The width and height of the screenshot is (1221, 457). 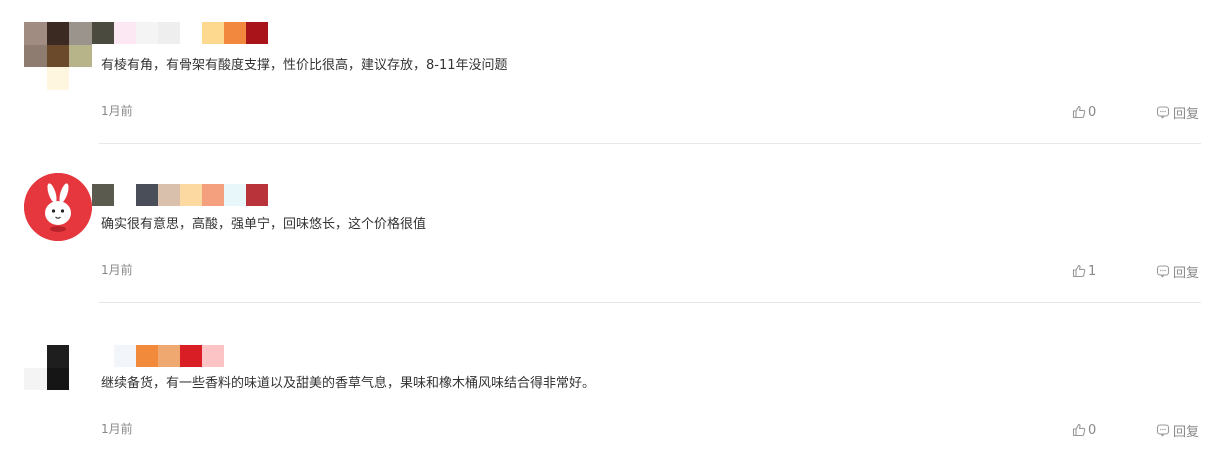 I want to click on comment-text: 确实很有意思，高酸，强单宁，回味悠长，这个价格很值, so click(x=264, y=224).